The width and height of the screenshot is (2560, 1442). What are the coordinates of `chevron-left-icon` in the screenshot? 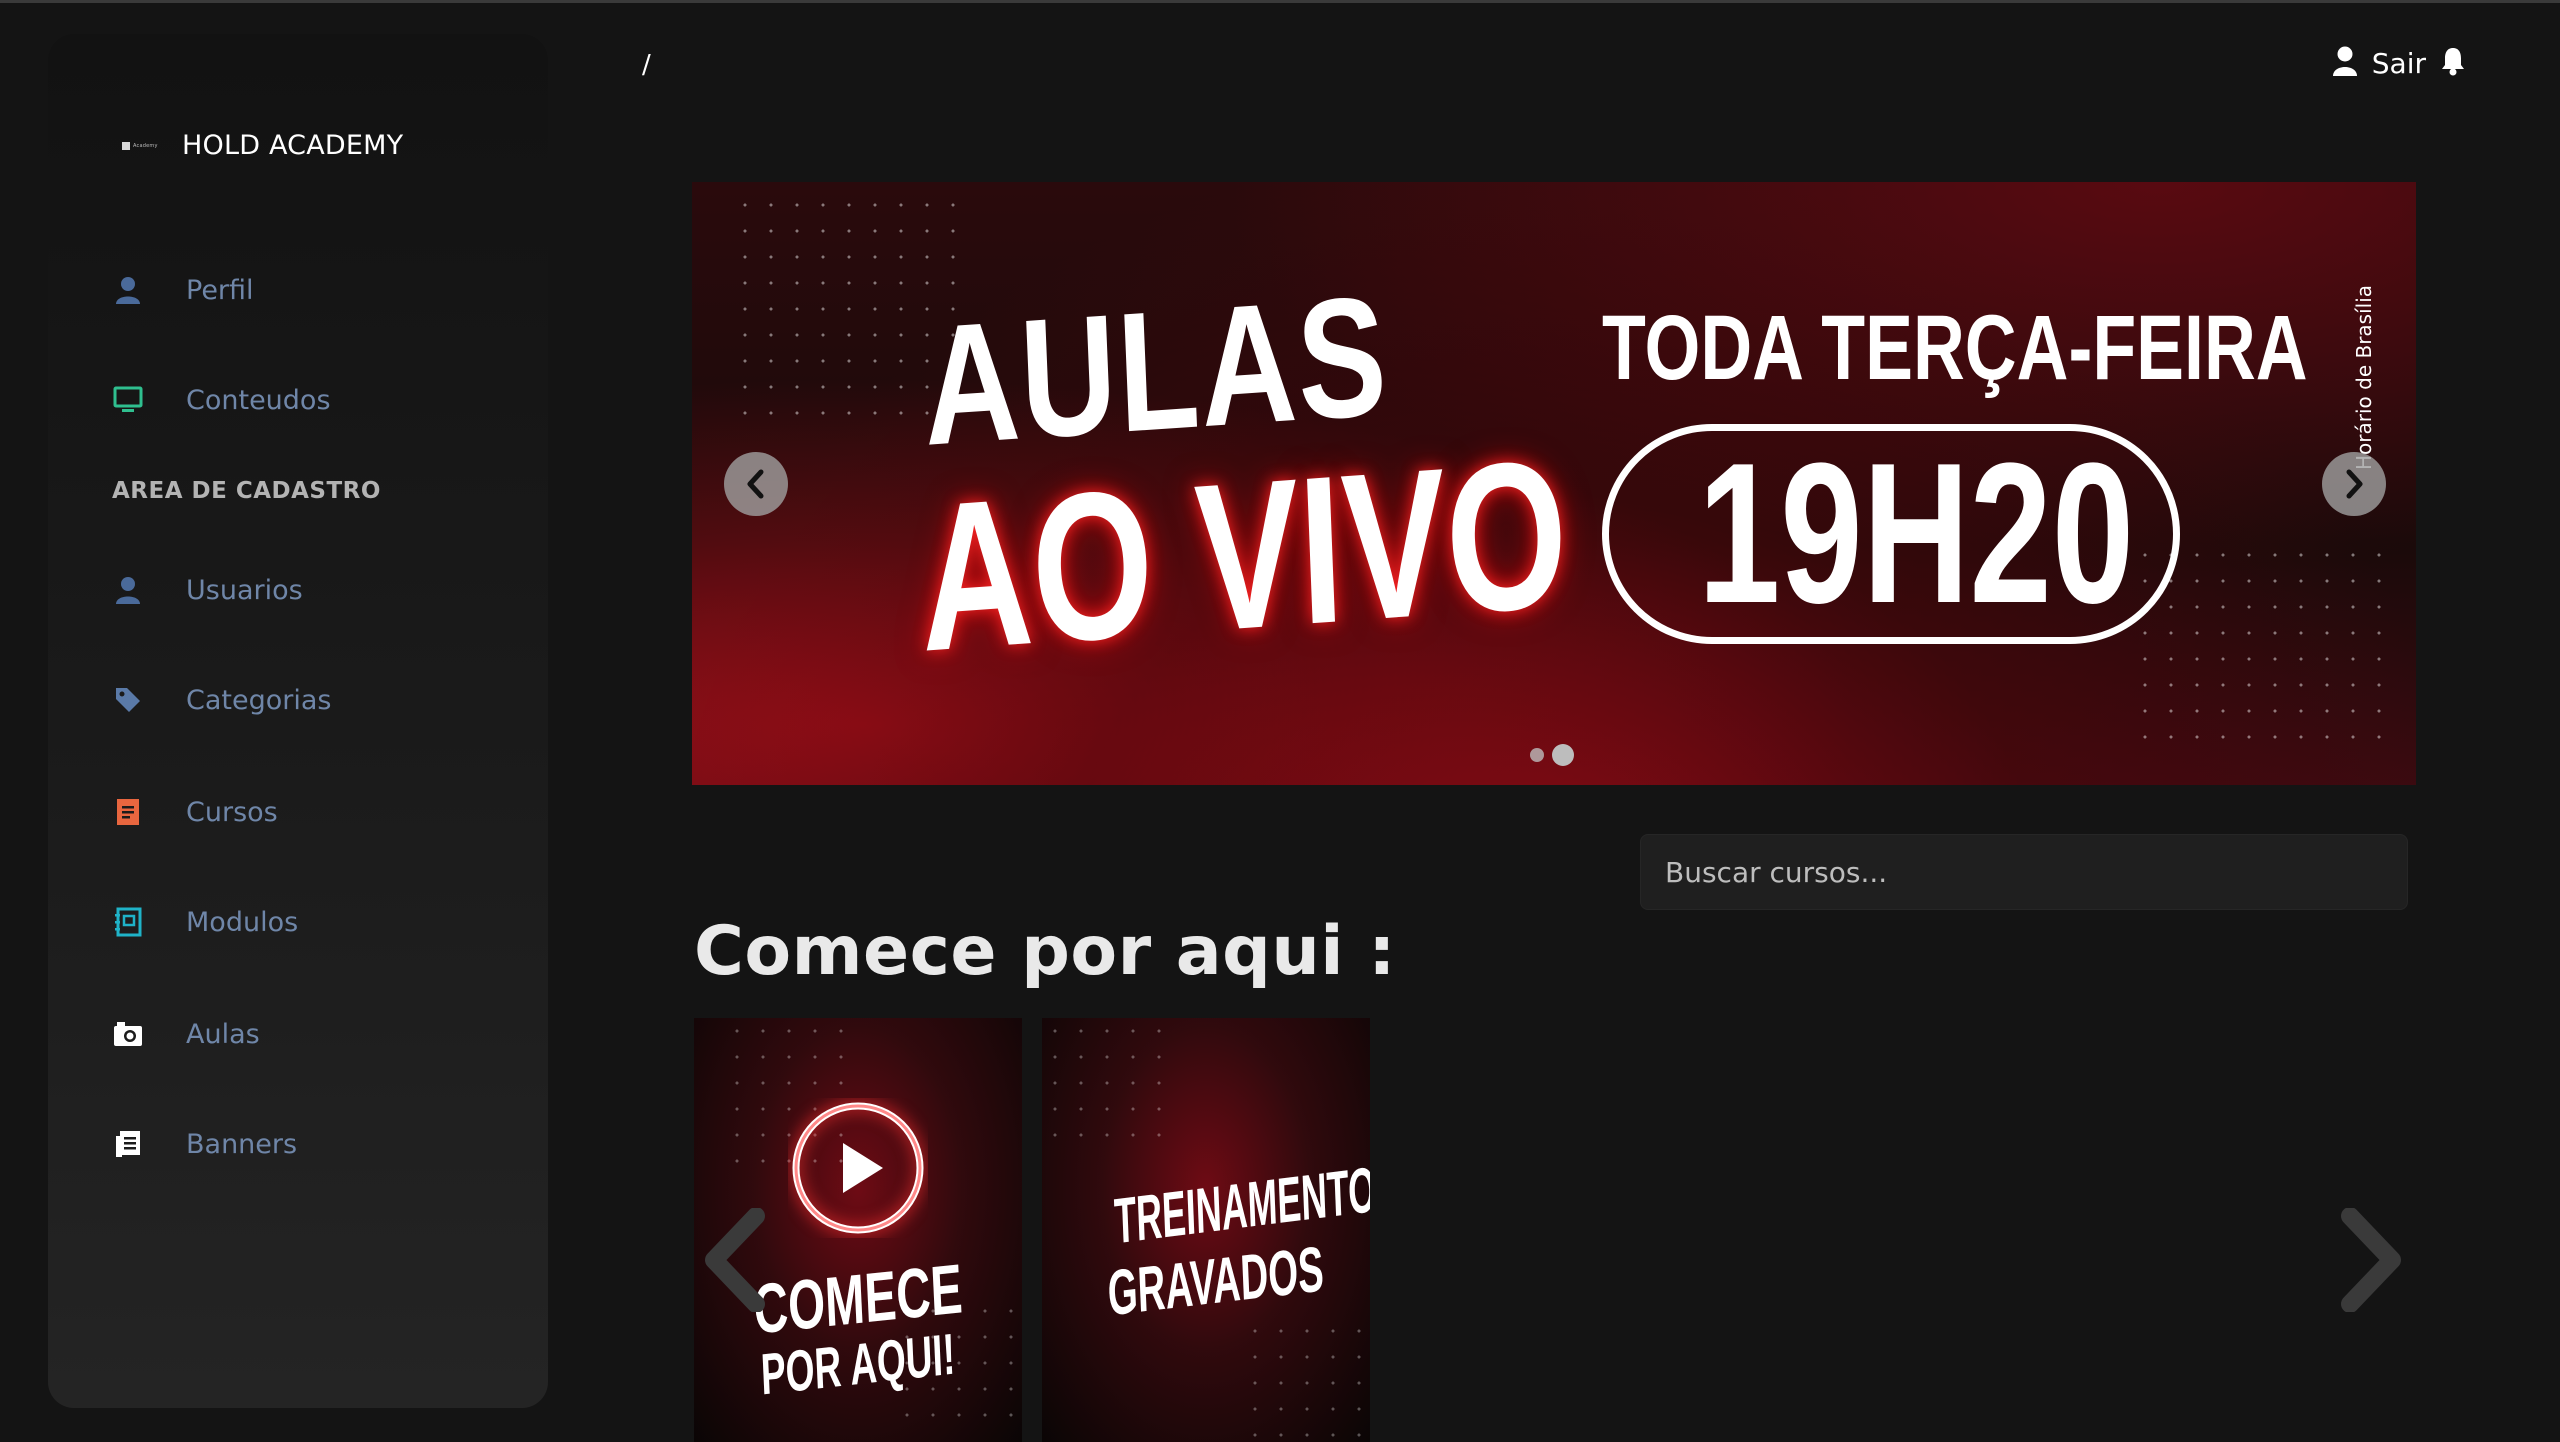 It's located at (755, 484).